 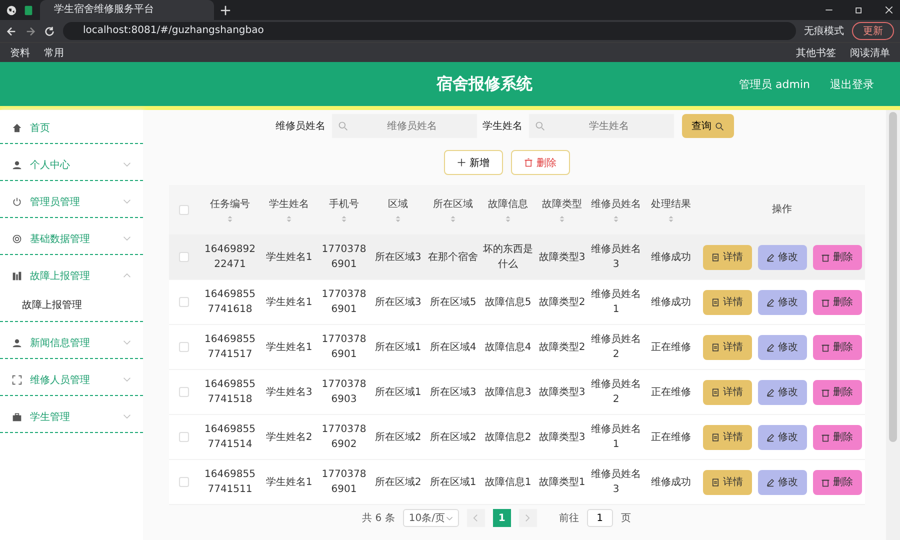 What do you see at coordinates (404, 126) in the screenshot?
I see `search-field: 维修员姓名` at bounding box center [404, 126].